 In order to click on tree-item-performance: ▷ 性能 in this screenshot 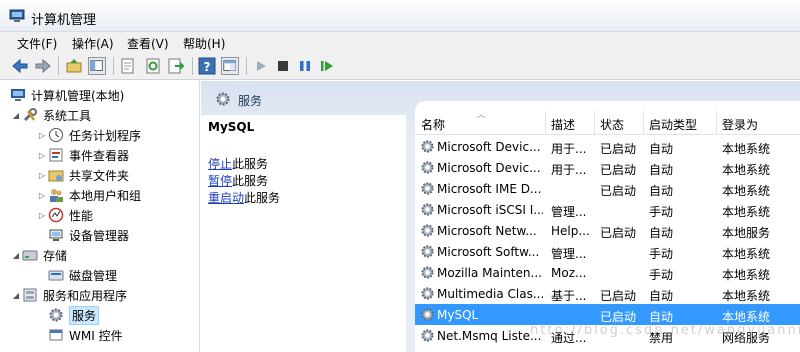, I will do `click(64, 215)`.